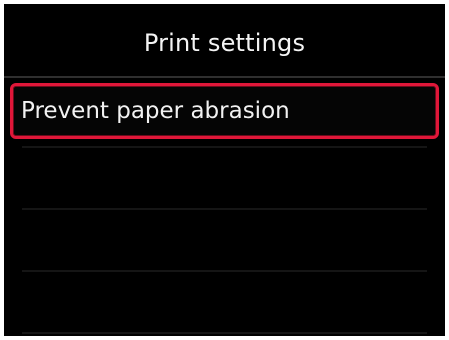  What do you see at coordinates (155, 111) in the screenshot?
I see `prevent-paper-abrasion-label: Prevent paper abrasion` at bounding box center [155, 111].